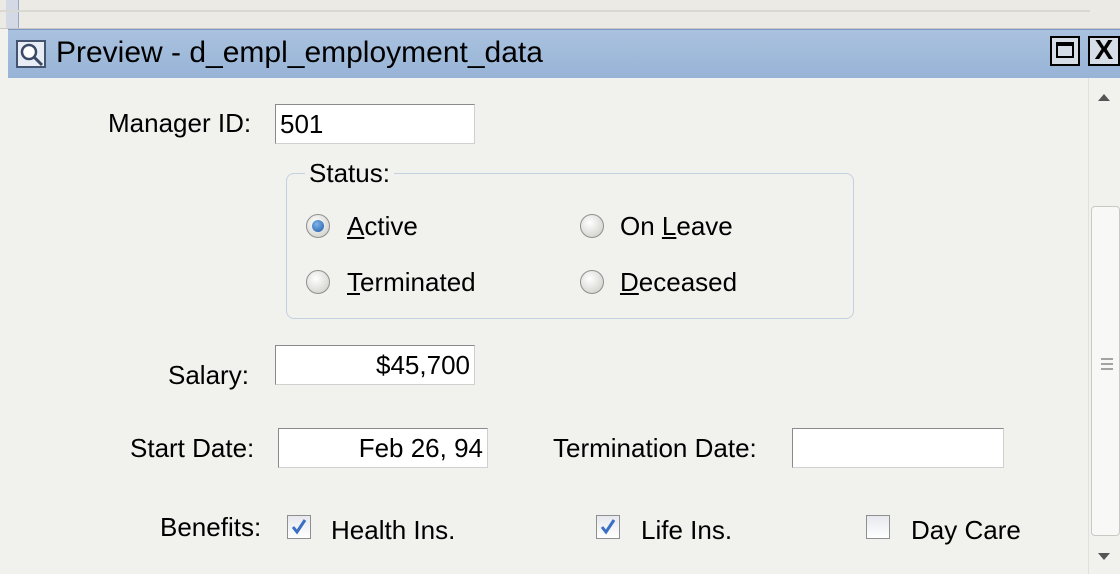  Describe the element at coordinates (375, 365) in the screenshot. I see `salary-field: $45,700` at that location.